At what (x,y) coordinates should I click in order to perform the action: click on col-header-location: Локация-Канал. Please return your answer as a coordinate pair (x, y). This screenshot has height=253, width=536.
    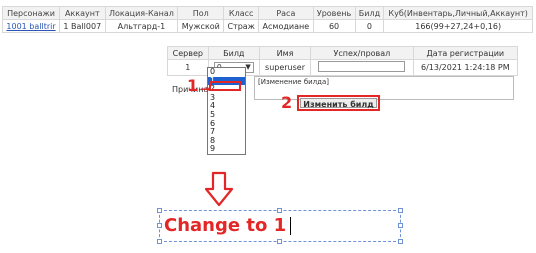
    Looking at the image, I should click on (141, 13).